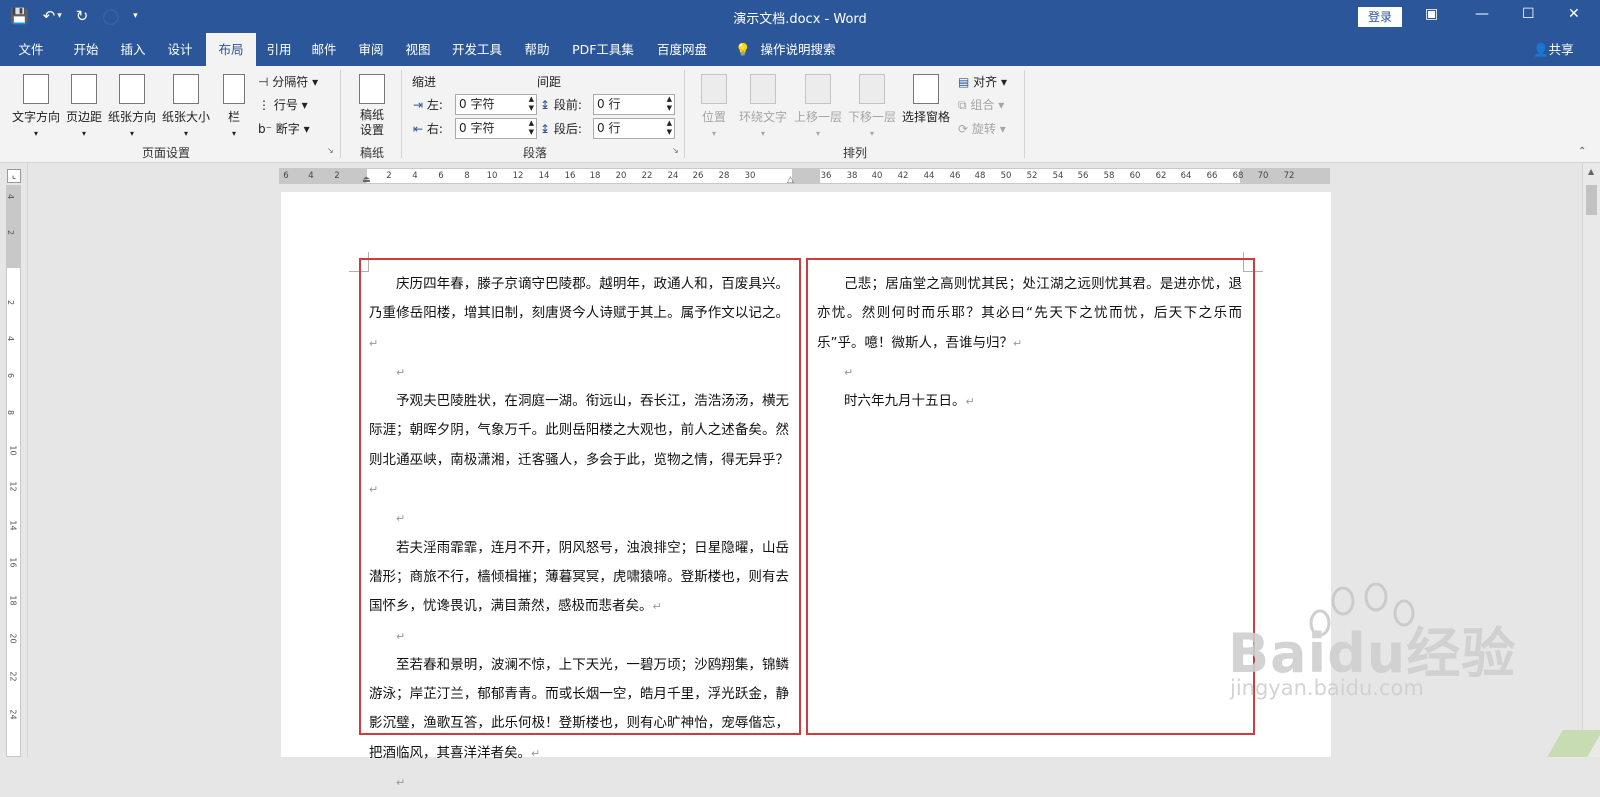  Describe the element at coordinates (1591, 460) in the screenshot. I see `vertical-scrollbar: ▲` at that location.